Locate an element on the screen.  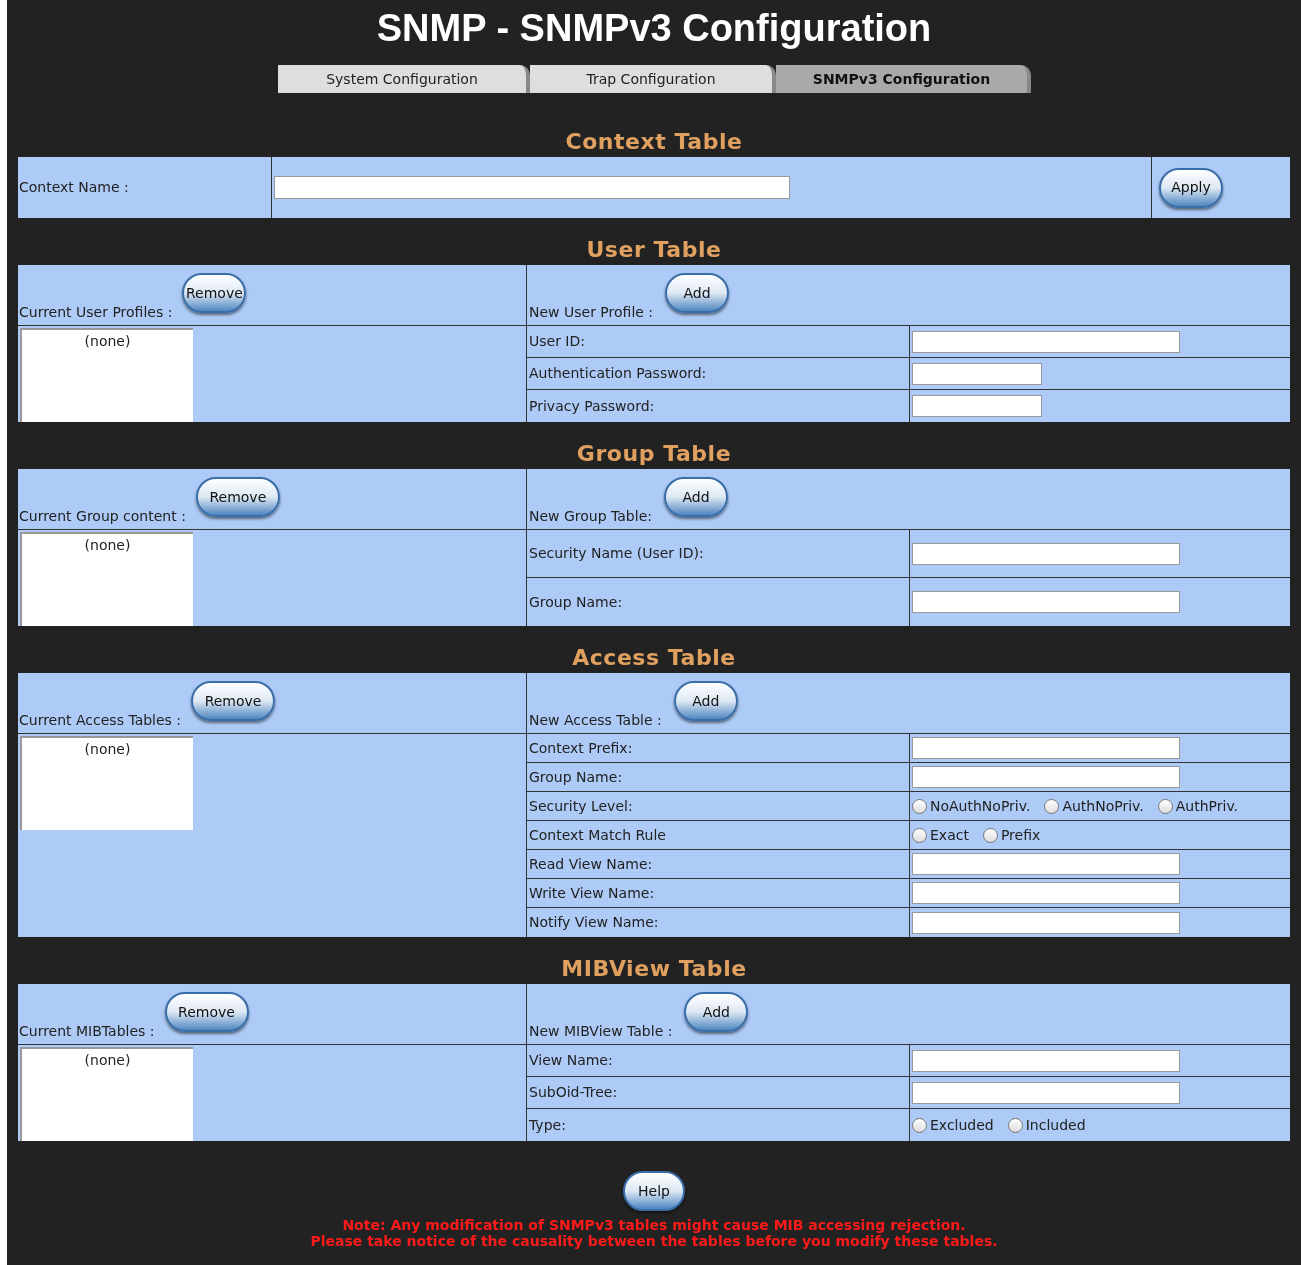
section-heading: Context Table is located at coordinates (654, 142).